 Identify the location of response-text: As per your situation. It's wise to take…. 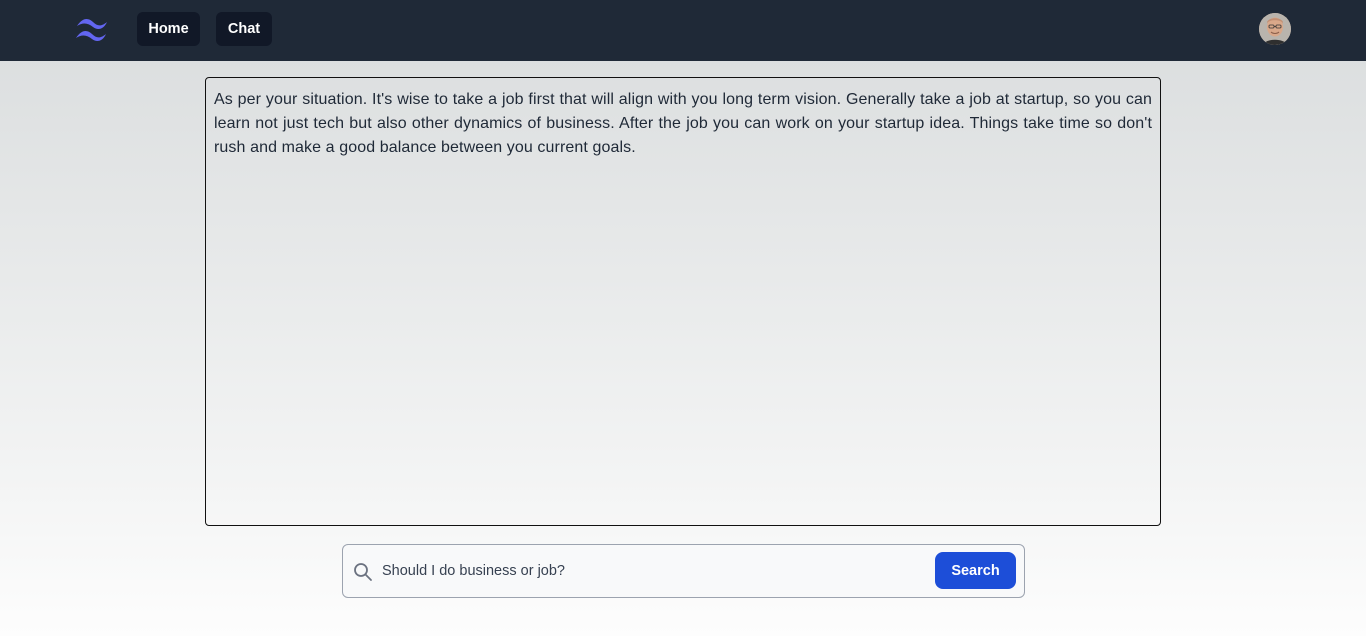
(683, 123).